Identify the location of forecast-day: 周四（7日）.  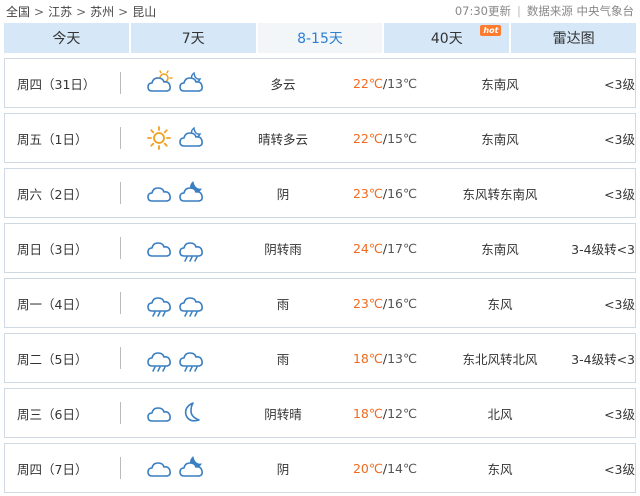
(52, 469).